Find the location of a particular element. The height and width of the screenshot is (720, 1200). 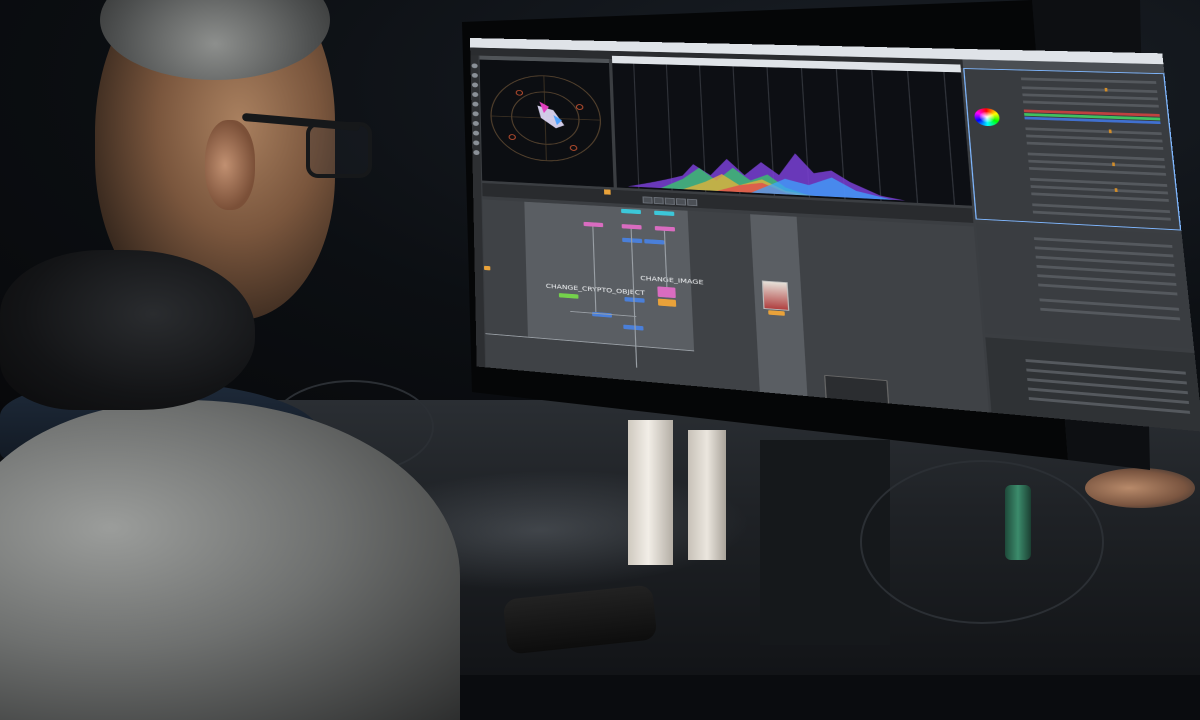

vectorscope-graph is located at coordinates (547, 124).